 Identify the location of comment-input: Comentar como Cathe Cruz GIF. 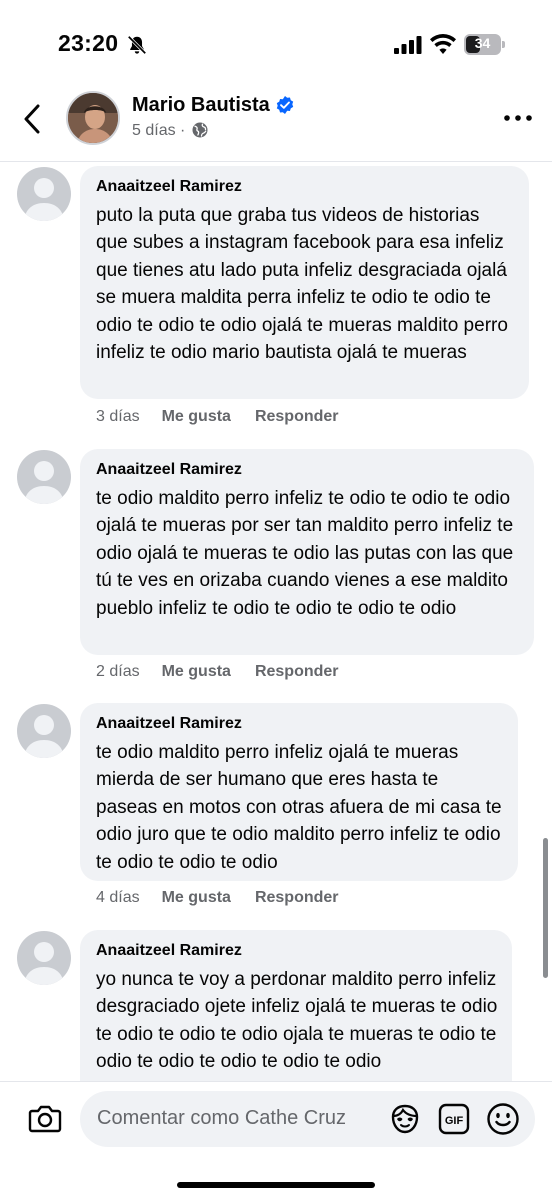
(307, 1119).